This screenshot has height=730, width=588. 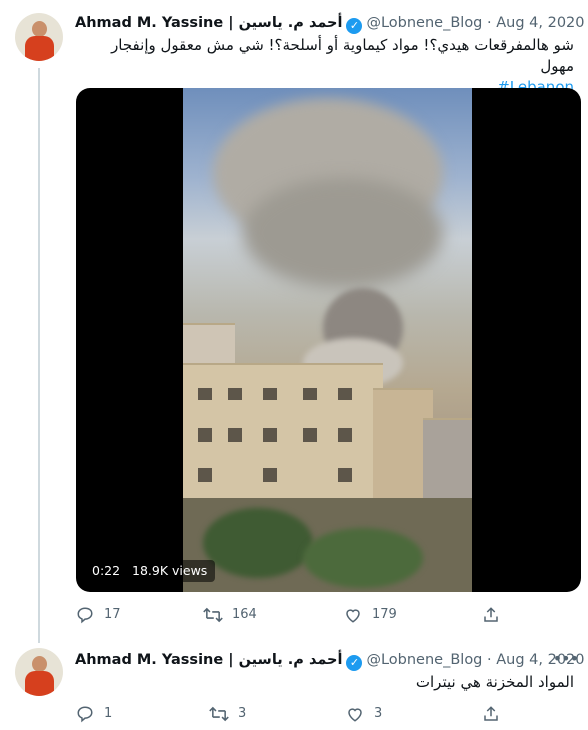 I want to click on tweet-actions: 1 3 3, so click(x=290, y=714).